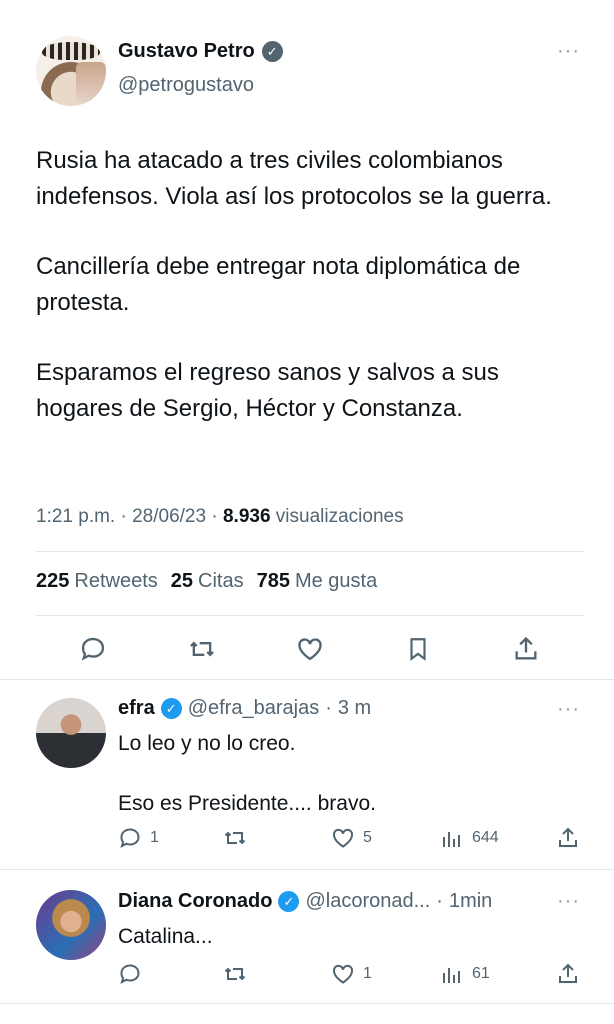  What do you see at coordinates (367, 973) in the screenshot?
I see `like-count: 1` at bounding box center [367, 973].